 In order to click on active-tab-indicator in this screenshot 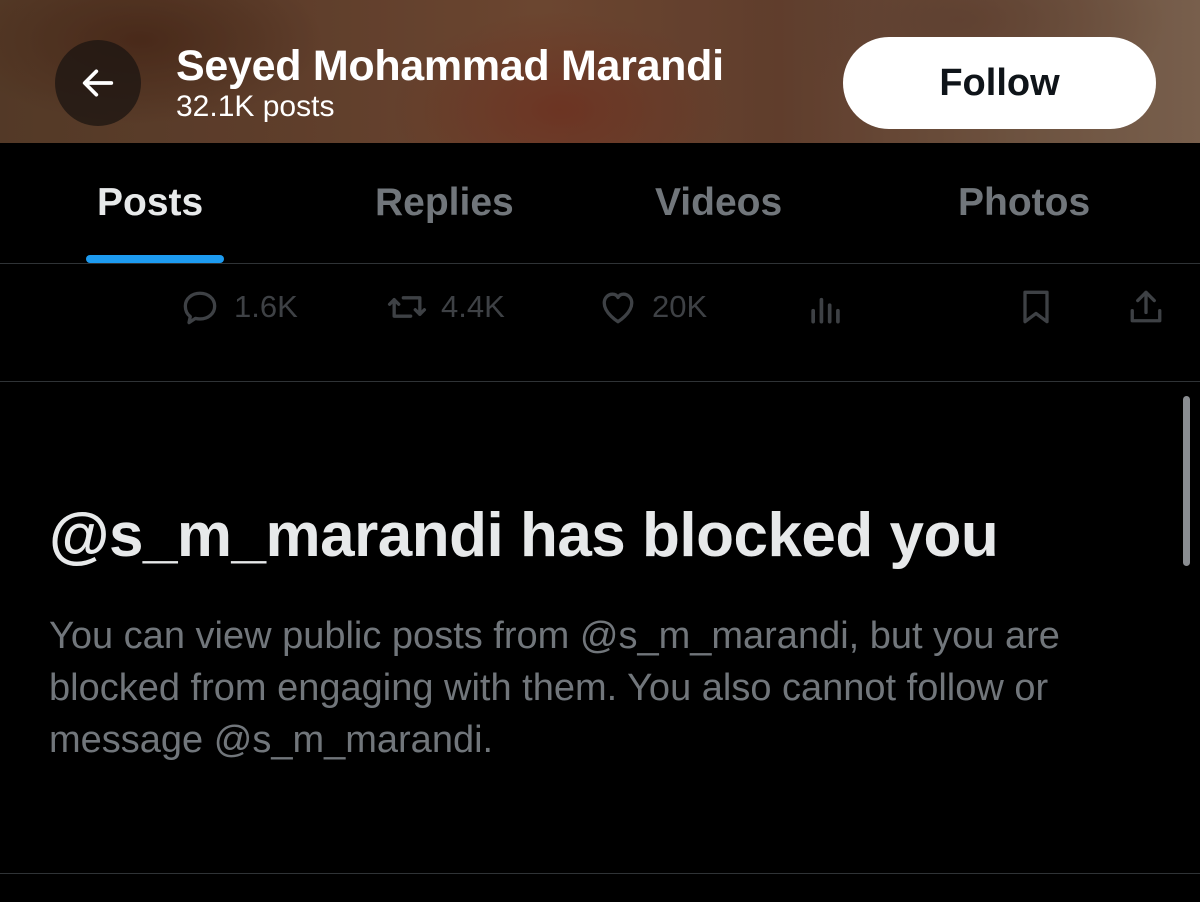, I will do `click(155, 259)`.